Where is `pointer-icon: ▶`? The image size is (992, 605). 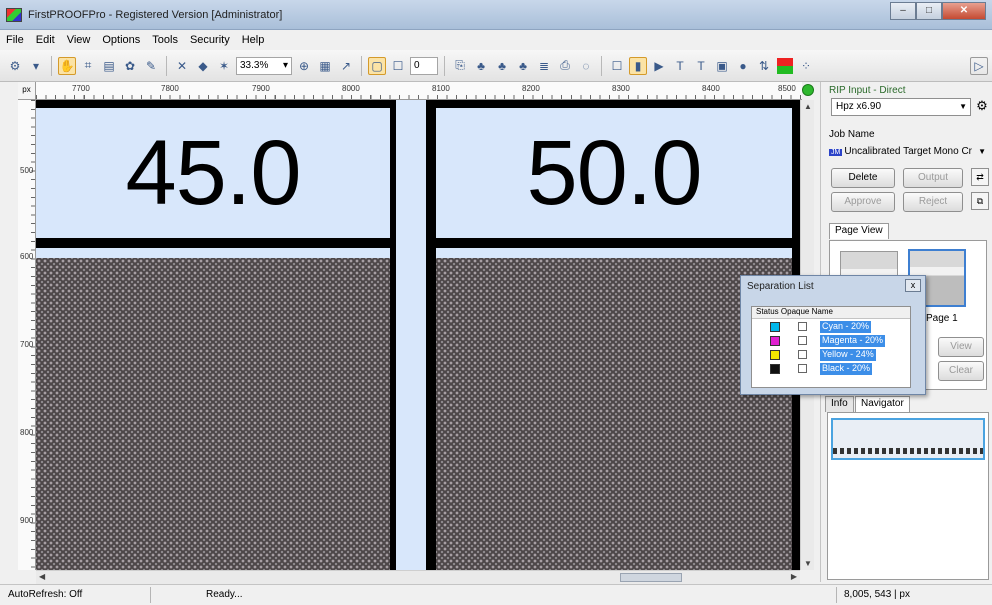 pointer-icon: ▶ is located at coordinates (659, 66).